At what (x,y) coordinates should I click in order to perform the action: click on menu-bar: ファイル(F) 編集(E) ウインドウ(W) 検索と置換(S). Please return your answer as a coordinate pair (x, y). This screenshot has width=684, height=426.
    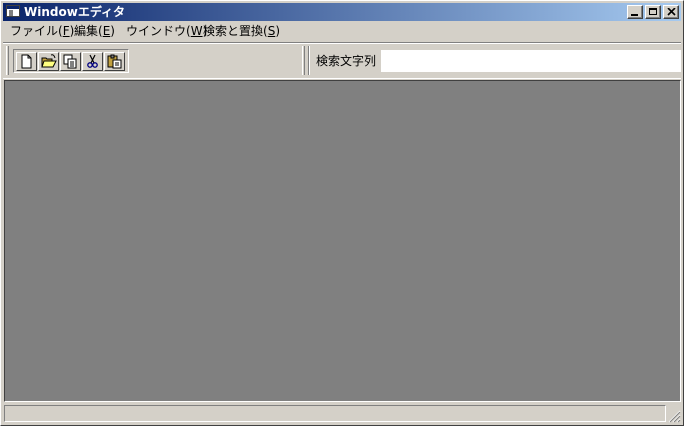
    Looking at the image, I should click on (342, 31).